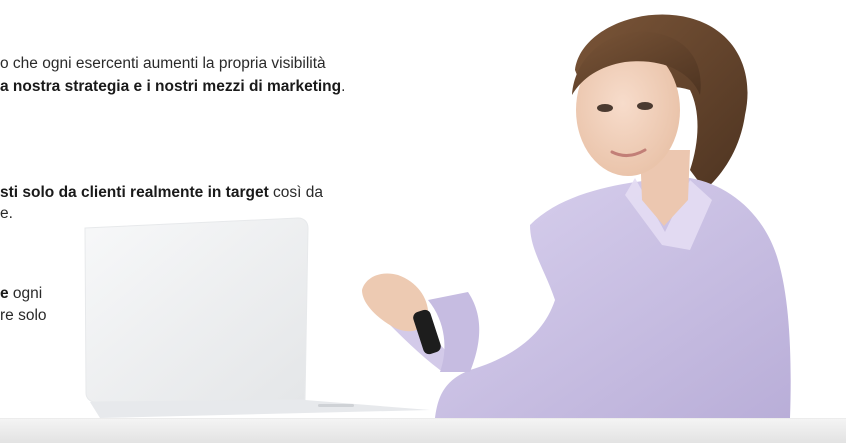 The image size is (846, 443). Describe the element at coordinates (605, 108) in the screenshot. I see `left-eye-shape` at that location.